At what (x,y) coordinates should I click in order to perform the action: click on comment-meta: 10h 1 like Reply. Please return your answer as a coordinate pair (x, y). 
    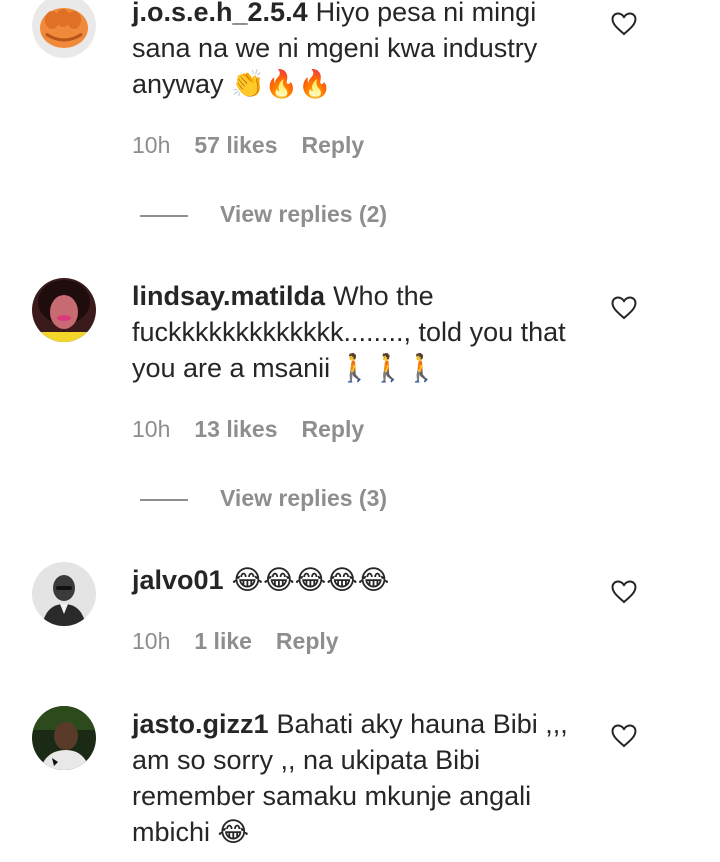
    Looking at the image, I should click on (247, 641).